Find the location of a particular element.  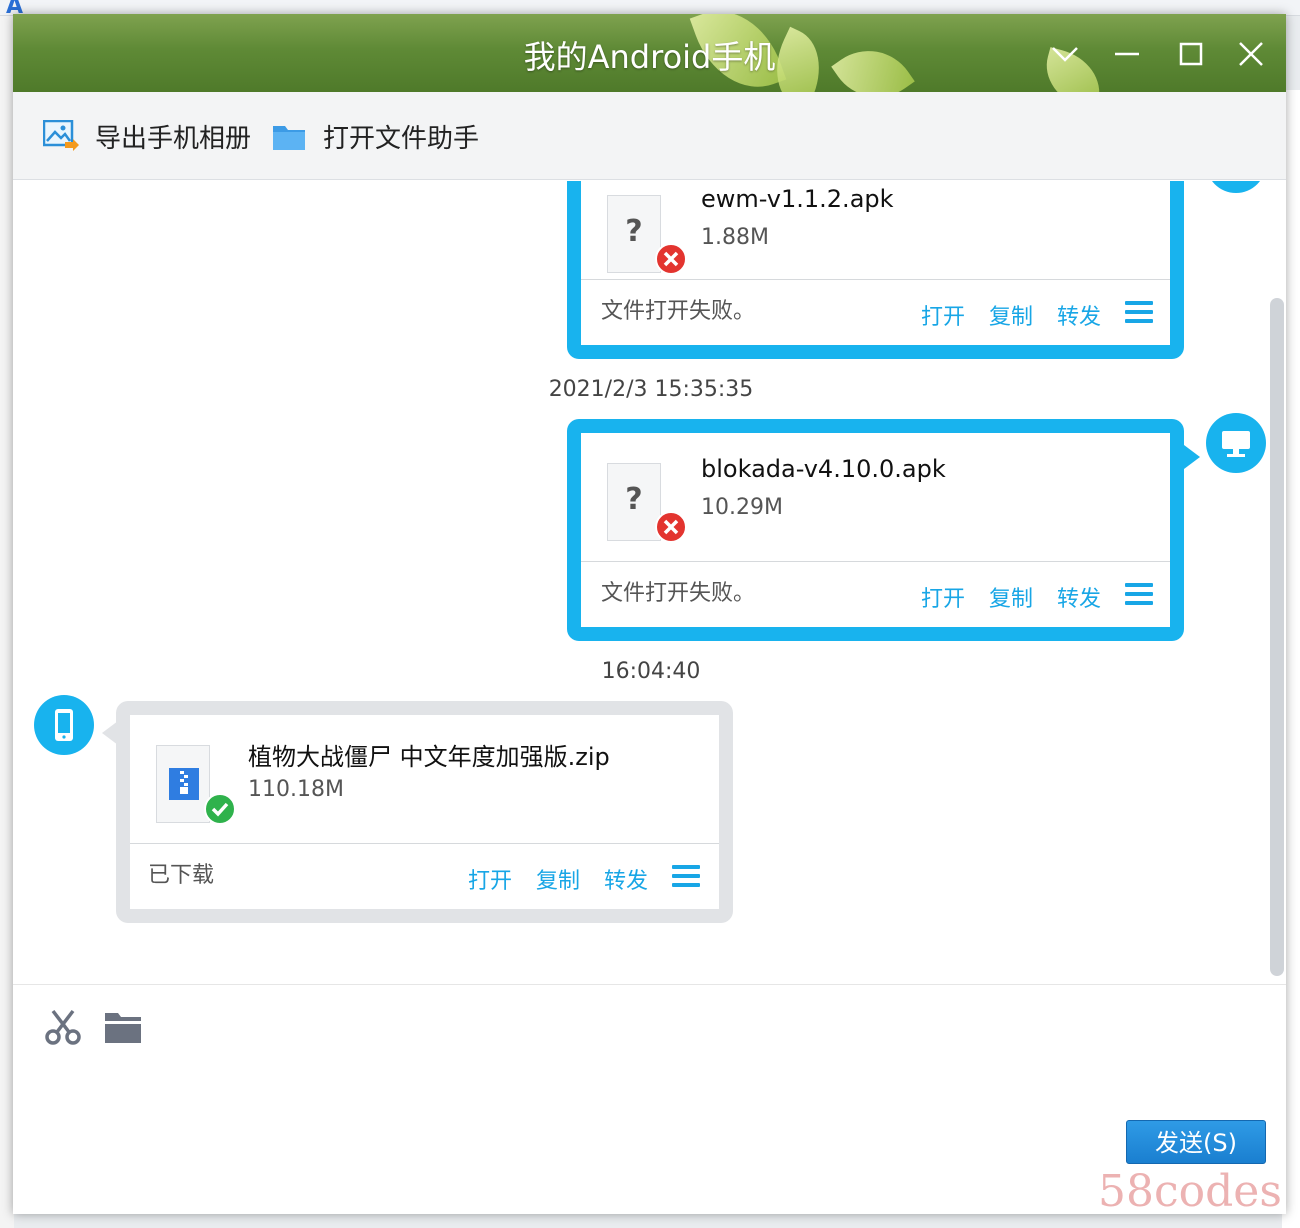

file-size: 1.88M is located at coordinates (735, 237).